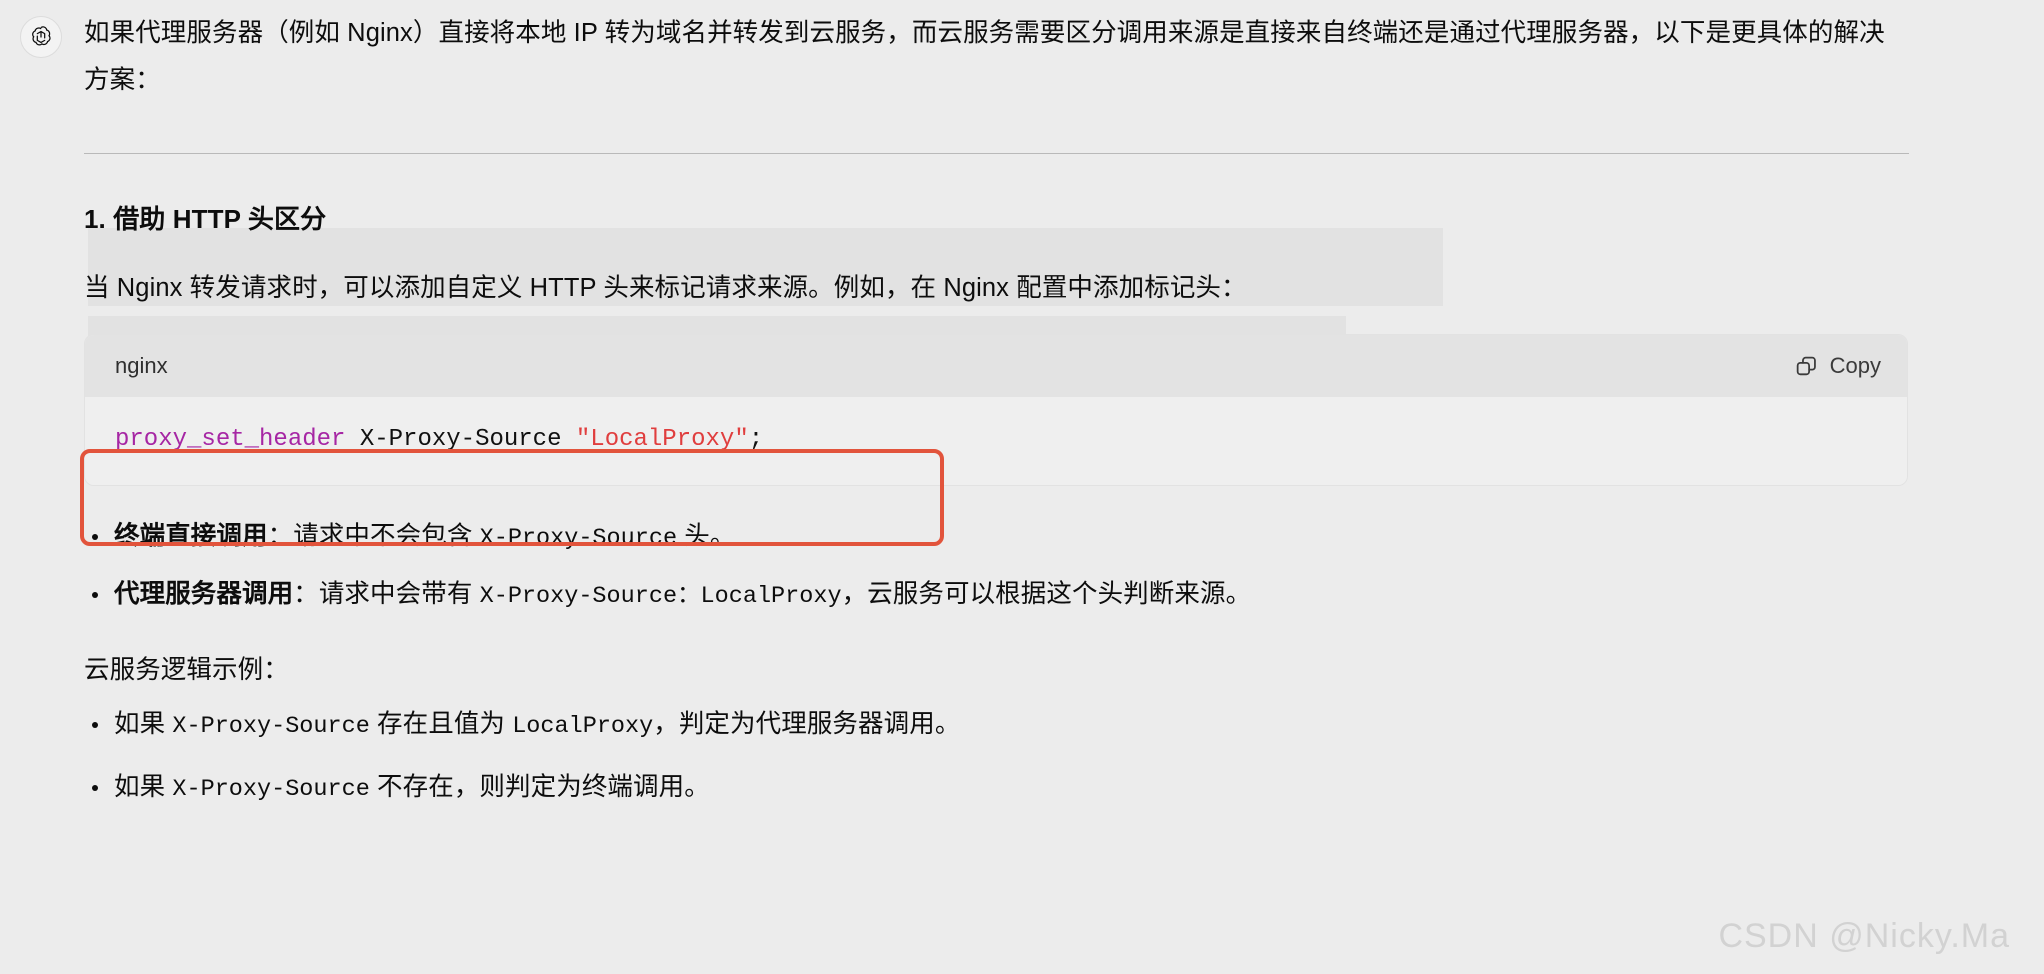 This screenshot has height=974, width=2044. I want to click on behavior-text-before: 请求中会带有, so click(399, 594).